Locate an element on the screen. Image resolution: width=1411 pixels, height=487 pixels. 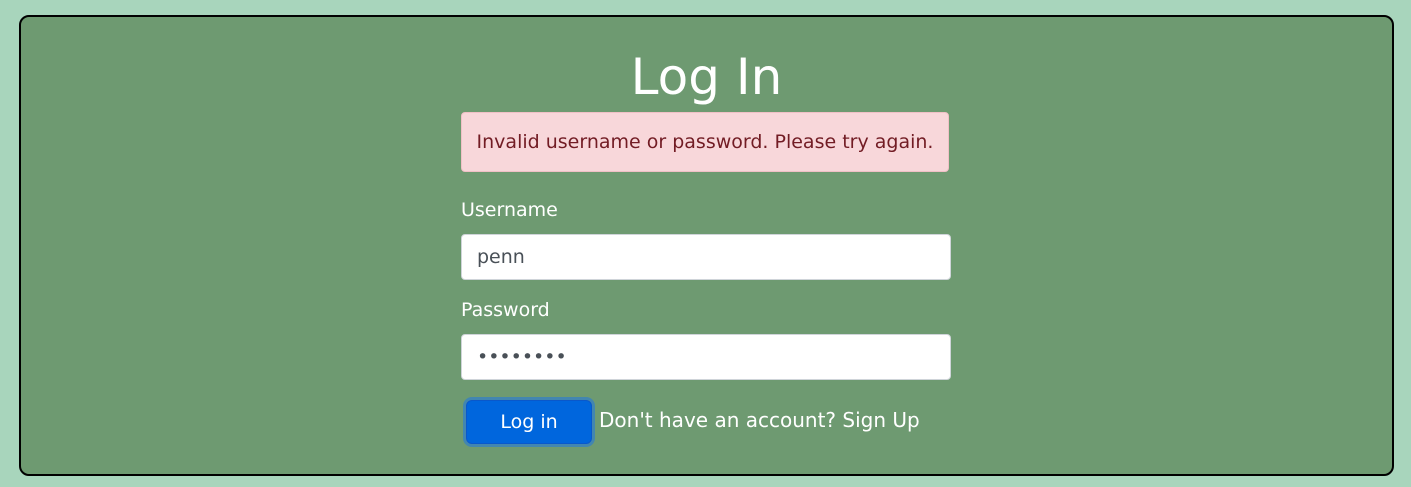
password-input is located at coordinates (706, 357).